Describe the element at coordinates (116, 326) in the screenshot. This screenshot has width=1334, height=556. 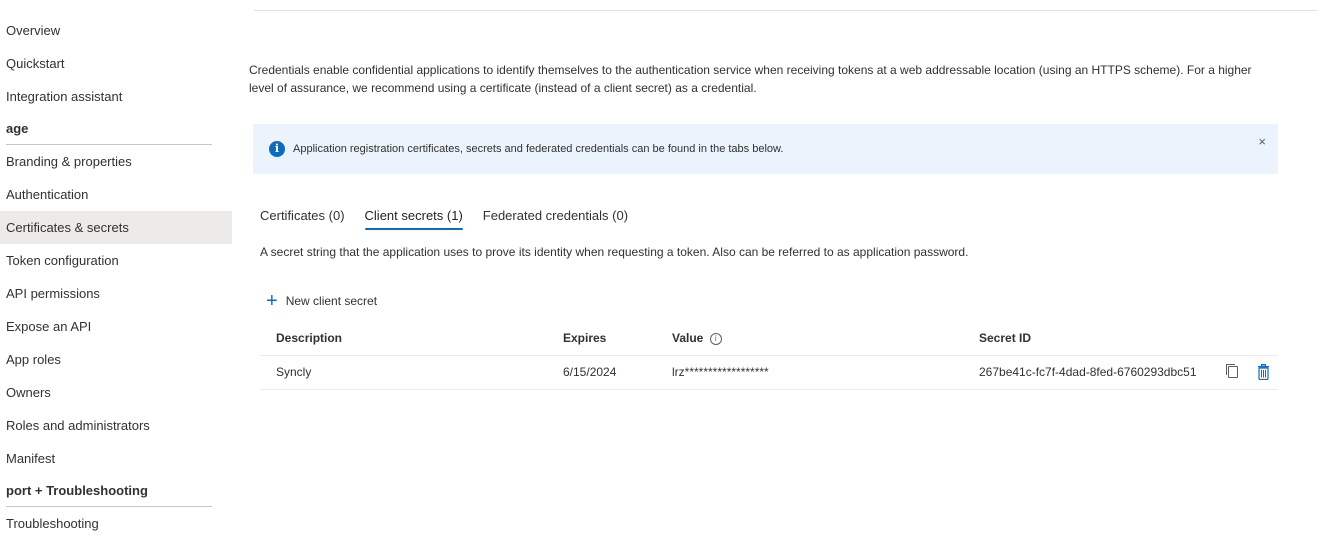
I see `sidebar-item-expose-api: Expose an API` at that location.